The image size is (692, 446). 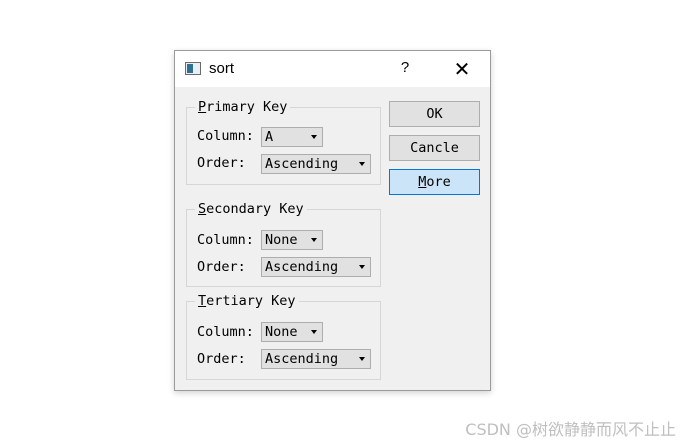 I want to click on tertiary-order-value: Ascending, so click(x=302, y=359).